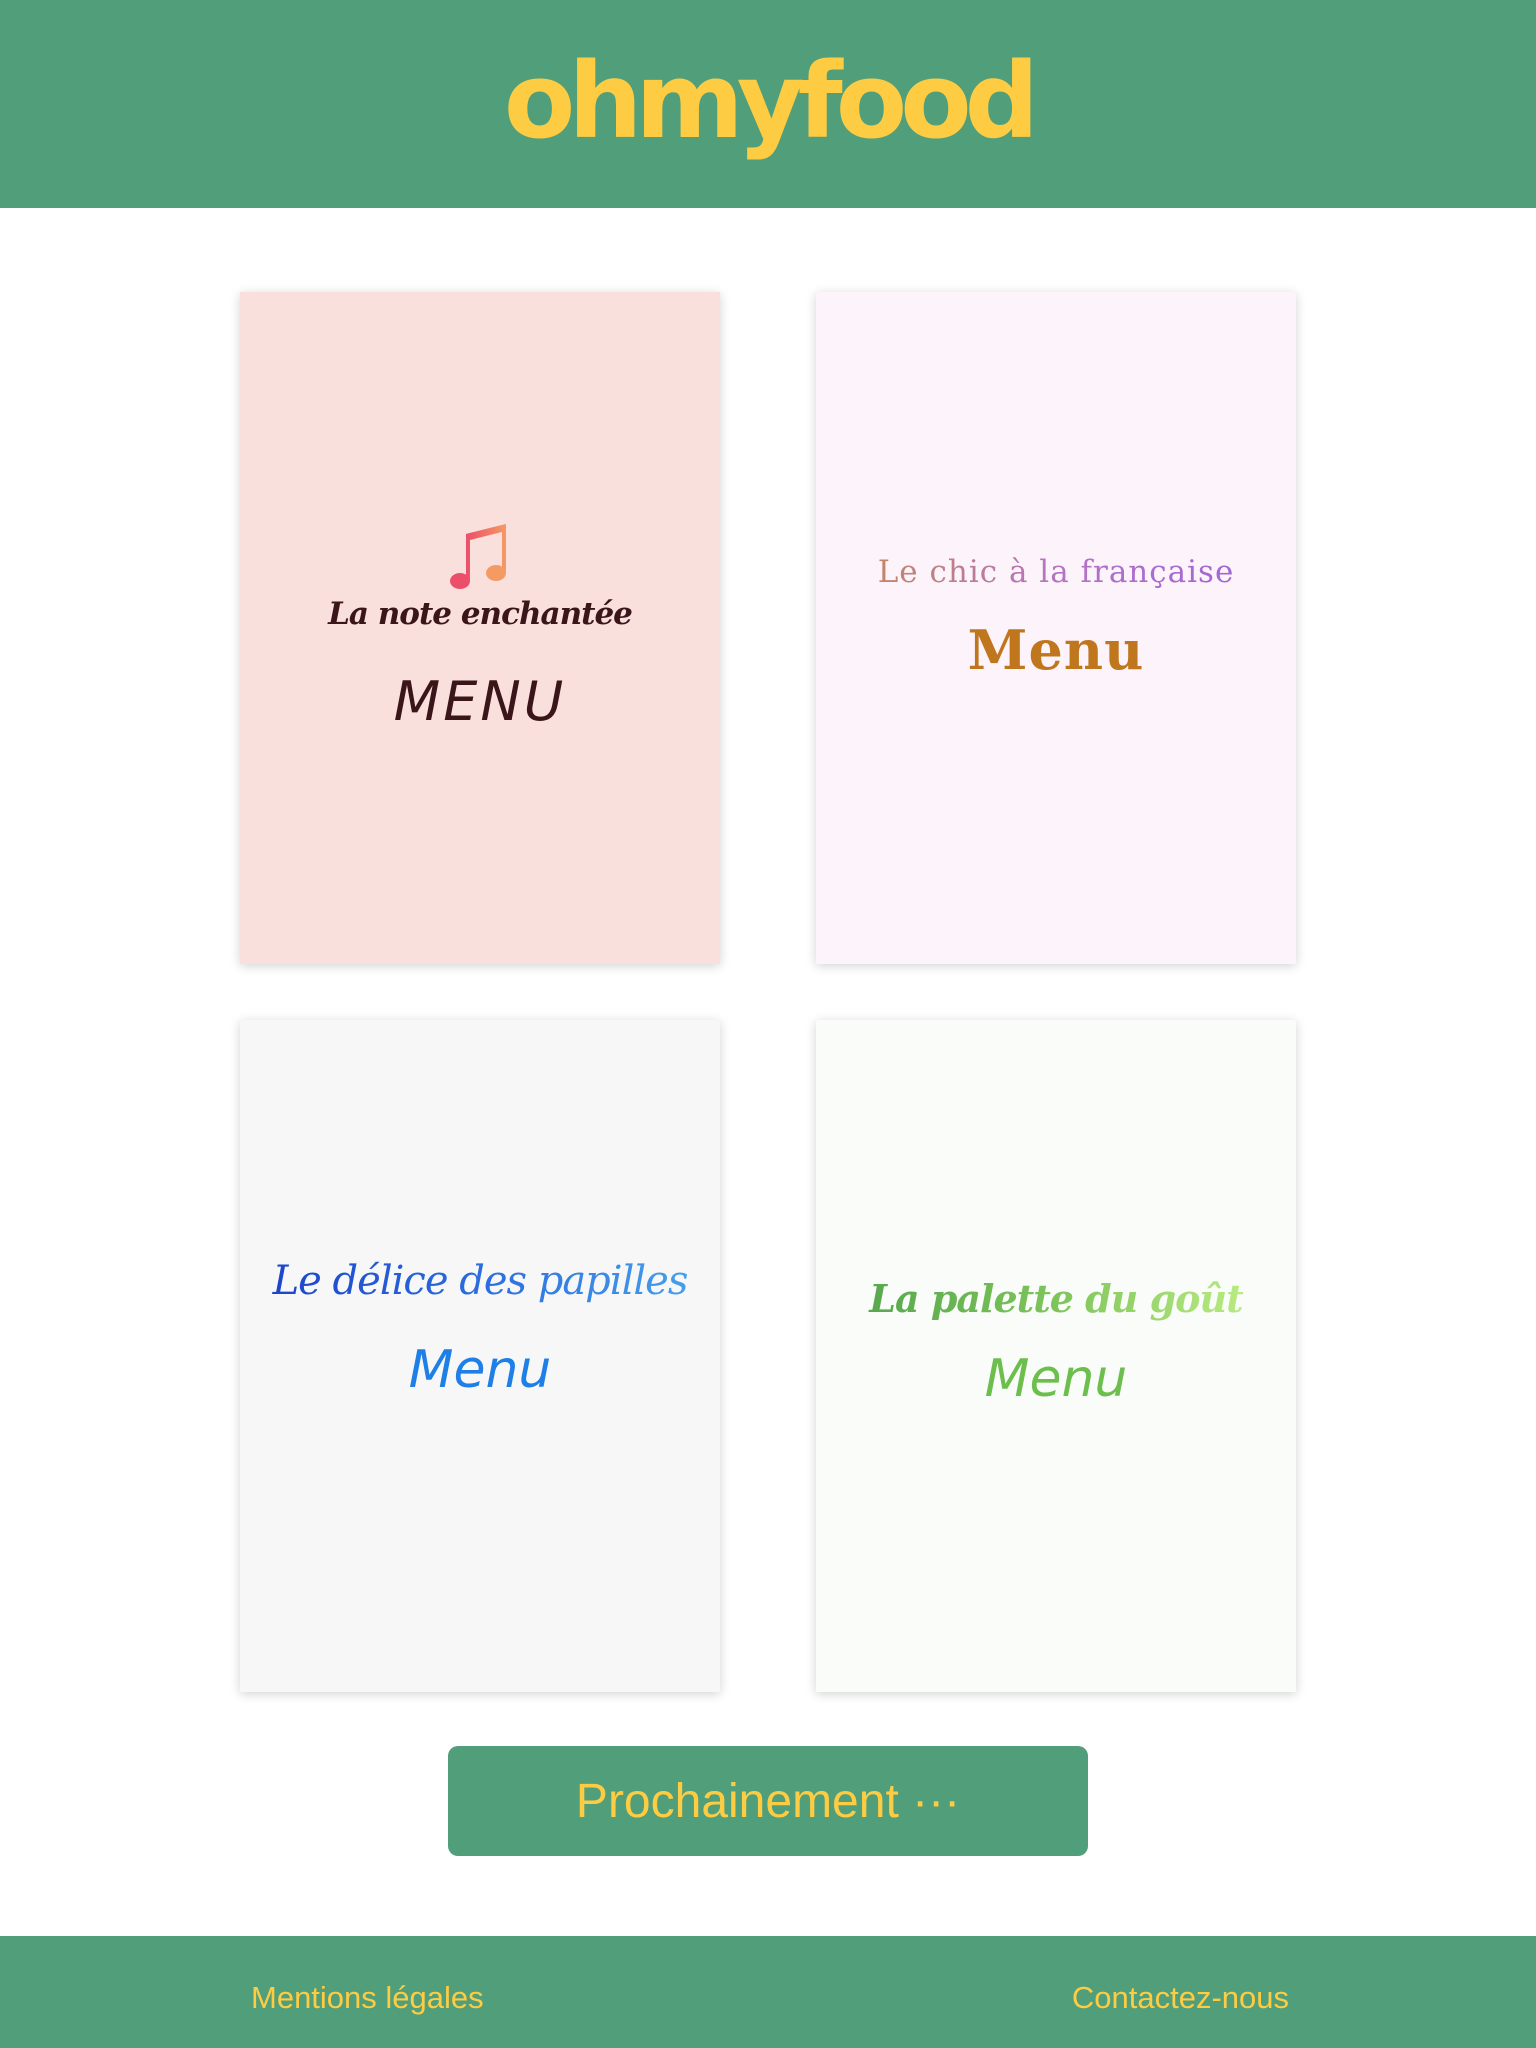  What do you see at coordinates (1056, 572) in the screenshot?
I see `restaurant-name: Le chic à la française` at bounding box center [1056, 572].